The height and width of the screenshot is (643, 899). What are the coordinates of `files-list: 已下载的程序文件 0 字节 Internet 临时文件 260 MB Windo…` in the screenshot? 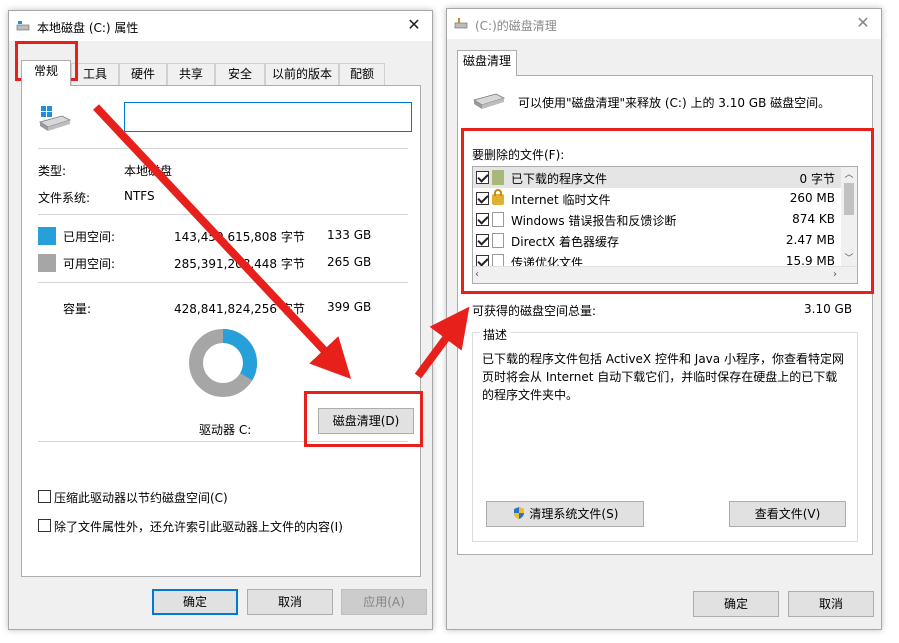 It's located at (665, 225).